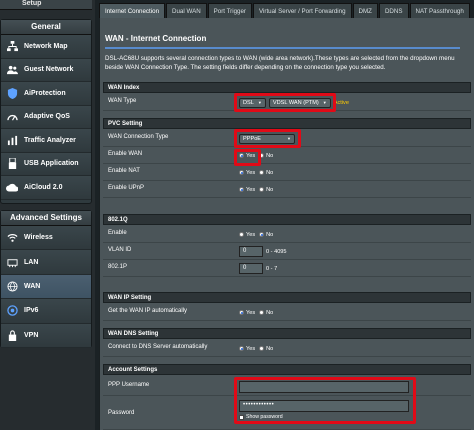 Image resolution: width=474 pixels, height=430 pixels. Describe the element at coordinates (12, 93) in the screenshot. I see `aiprotection-icon` at that location.